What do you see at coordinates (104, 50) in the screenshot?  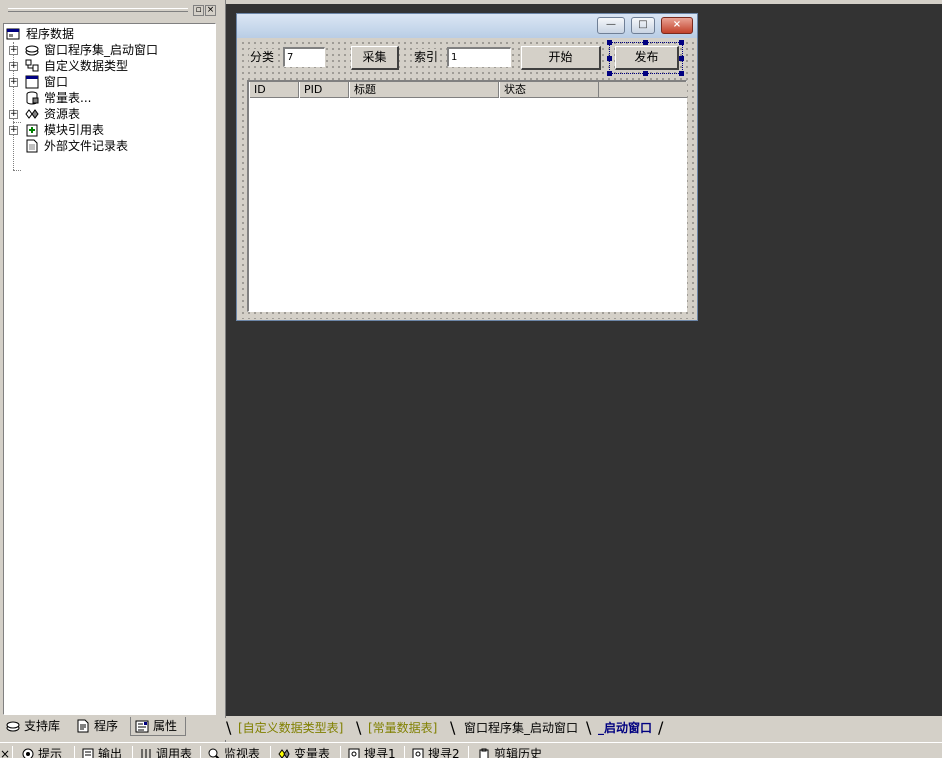 I see `tree-item-window-assembly: + 窗口程序集_启动窗口` at bounding box center [104, 50].